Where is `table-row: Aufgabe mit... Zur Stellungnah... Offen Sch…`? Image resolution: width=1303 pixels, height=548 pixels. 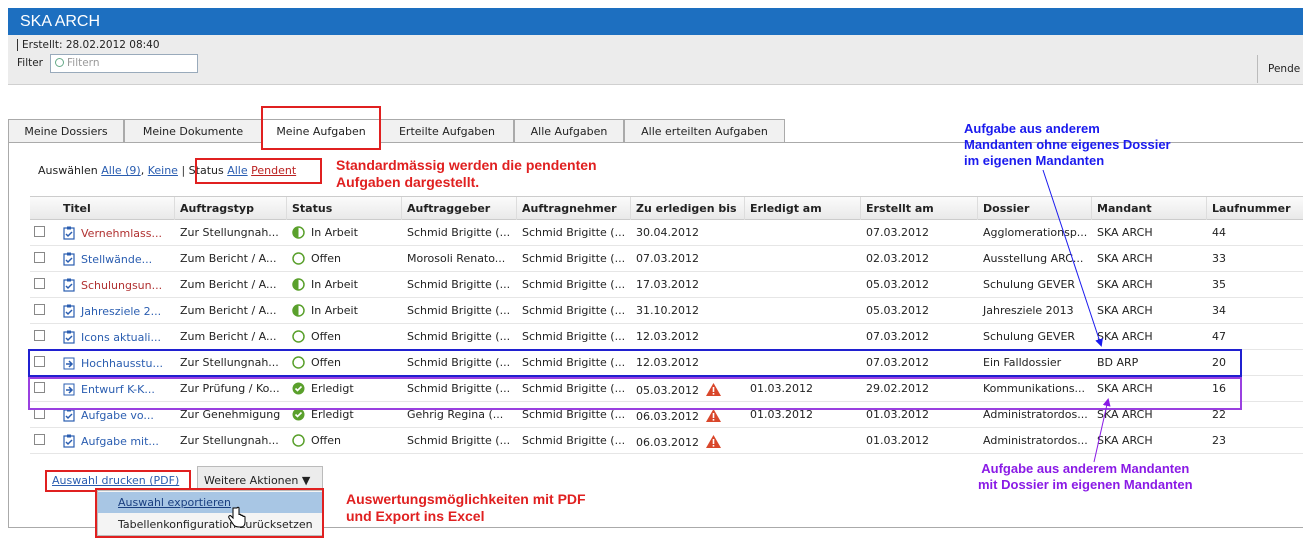
table-row: Aufgabe mit... Zur Stellungnah... Offen Sch… is located at coordinates (666, 441).